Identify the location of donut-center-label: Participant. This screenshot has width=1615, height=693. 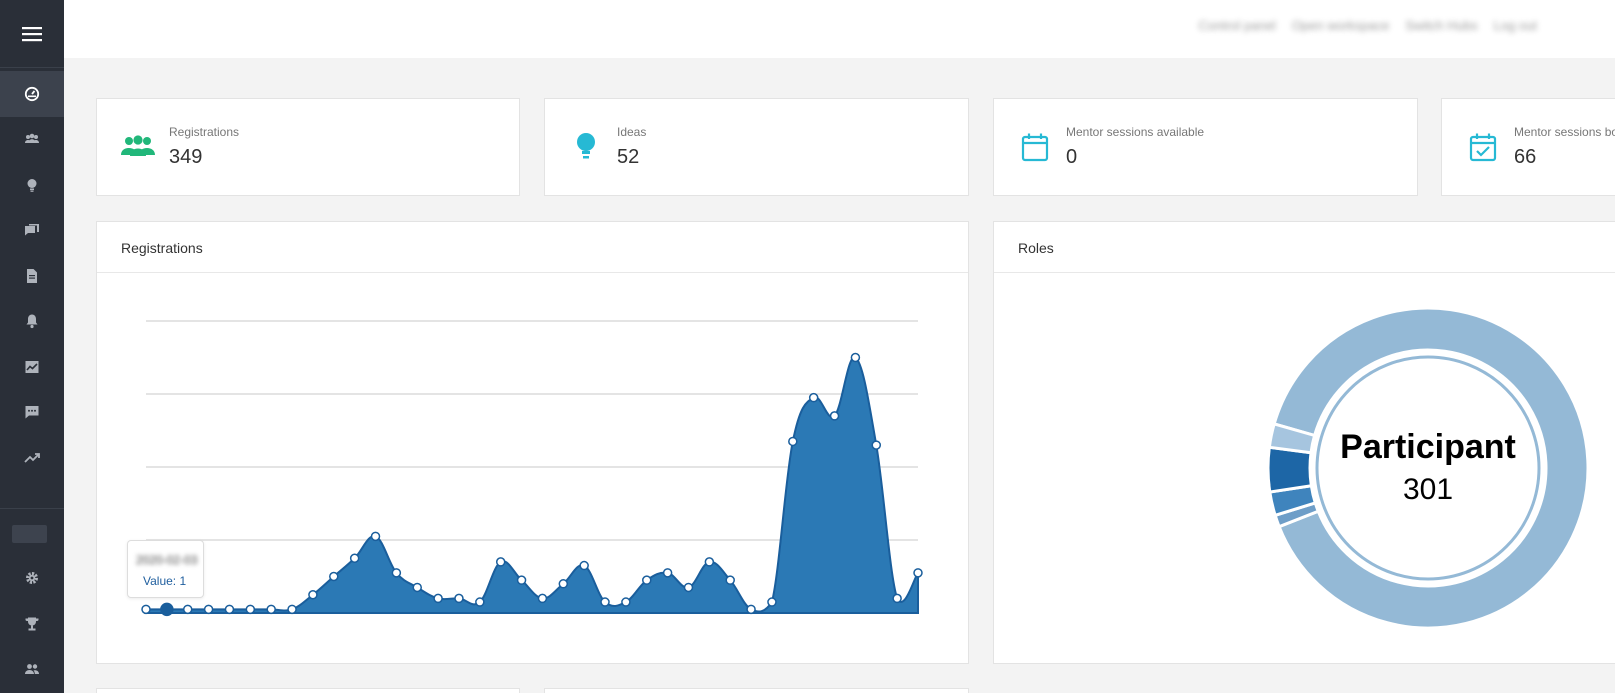
(1428, 447).